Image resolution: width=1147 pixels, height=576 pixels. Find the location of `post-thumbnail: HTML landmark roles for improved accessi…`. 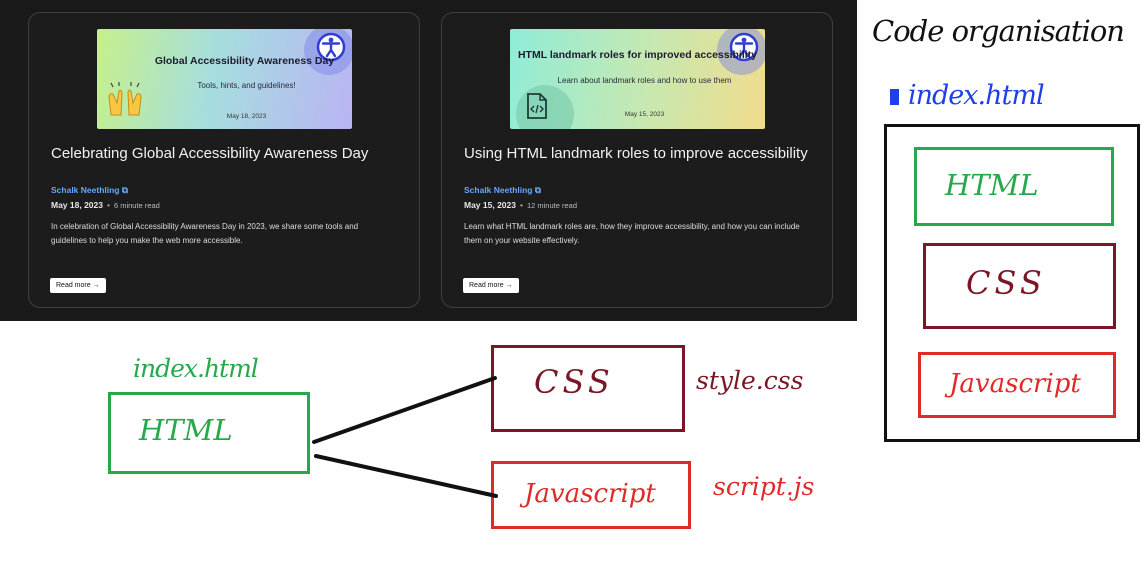

post-thumbnail: HTML landmark roles for improved accessi… is located at coordinates (637, 79).